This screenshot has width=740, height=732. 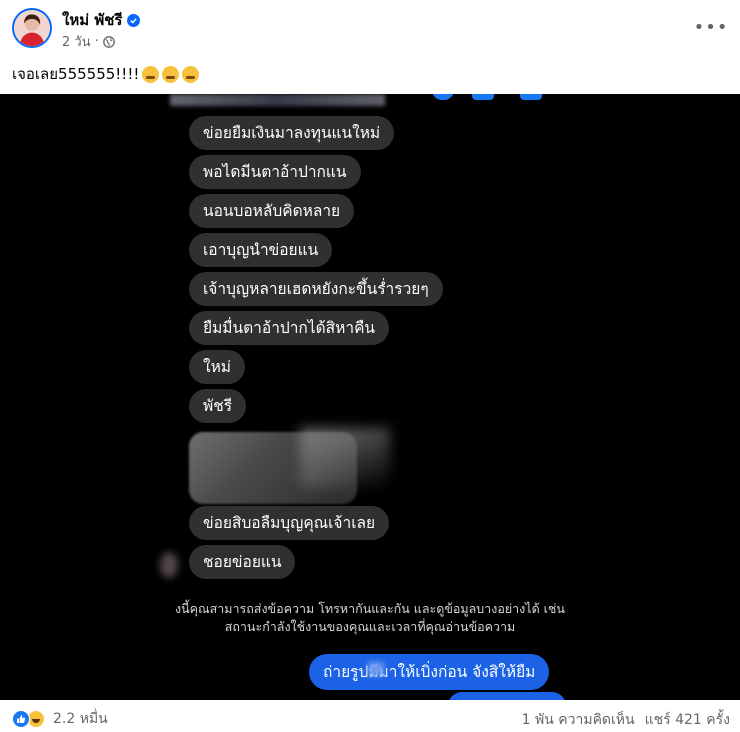 What do you see at coordinates (92, 20) in the screenshot?
I see `author-name: ใหม่ พัชรี` at bounding box center [92, 20].